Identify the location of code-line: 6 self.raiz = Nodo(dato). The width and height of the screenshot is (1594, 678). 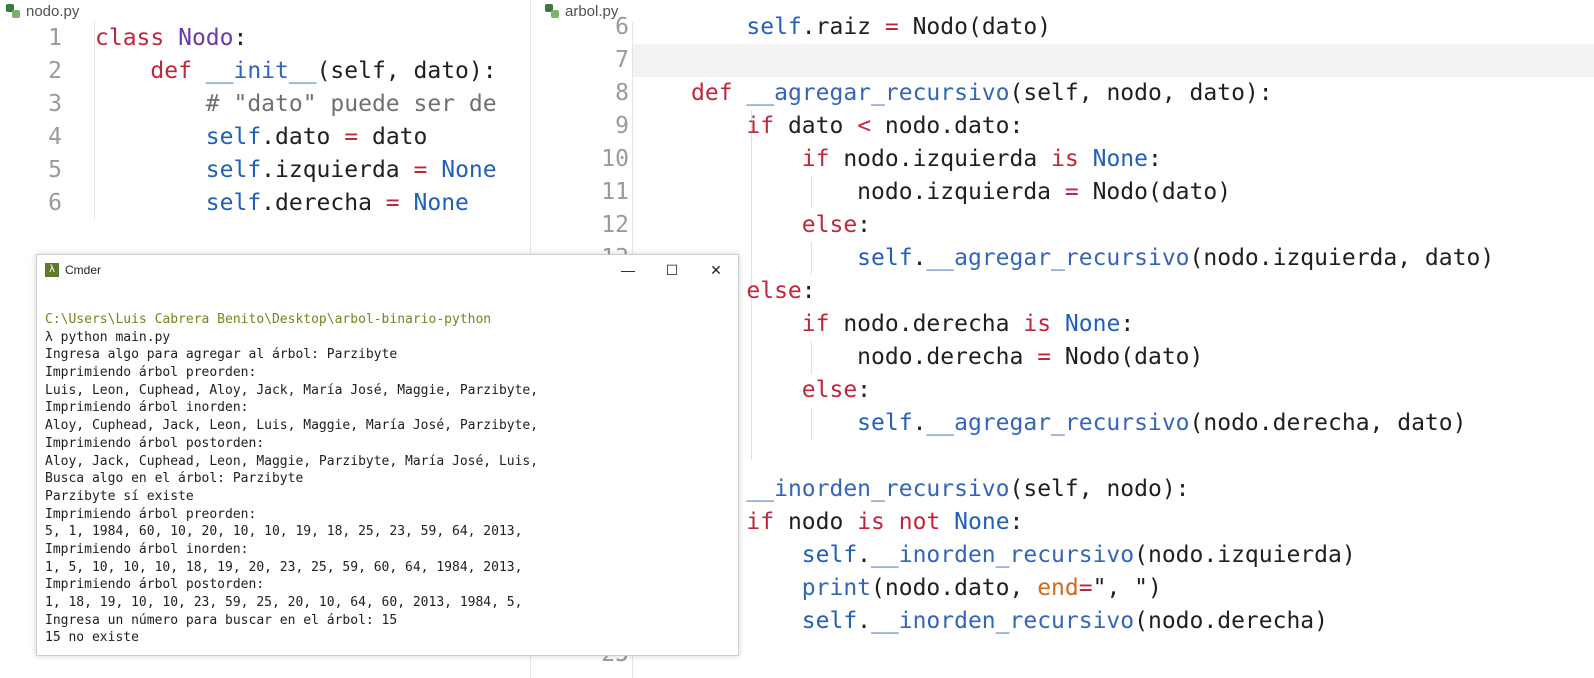
(1062, 27).